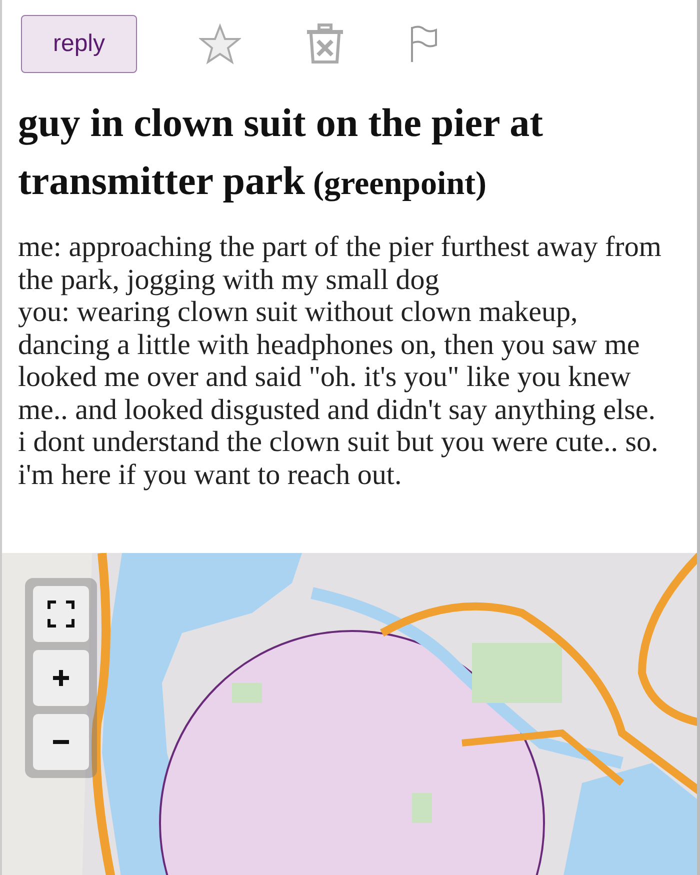  What do you see at coordinates (424, 44) in the screenshot?
I see `flag-icon` at bounding box center [424, 44].